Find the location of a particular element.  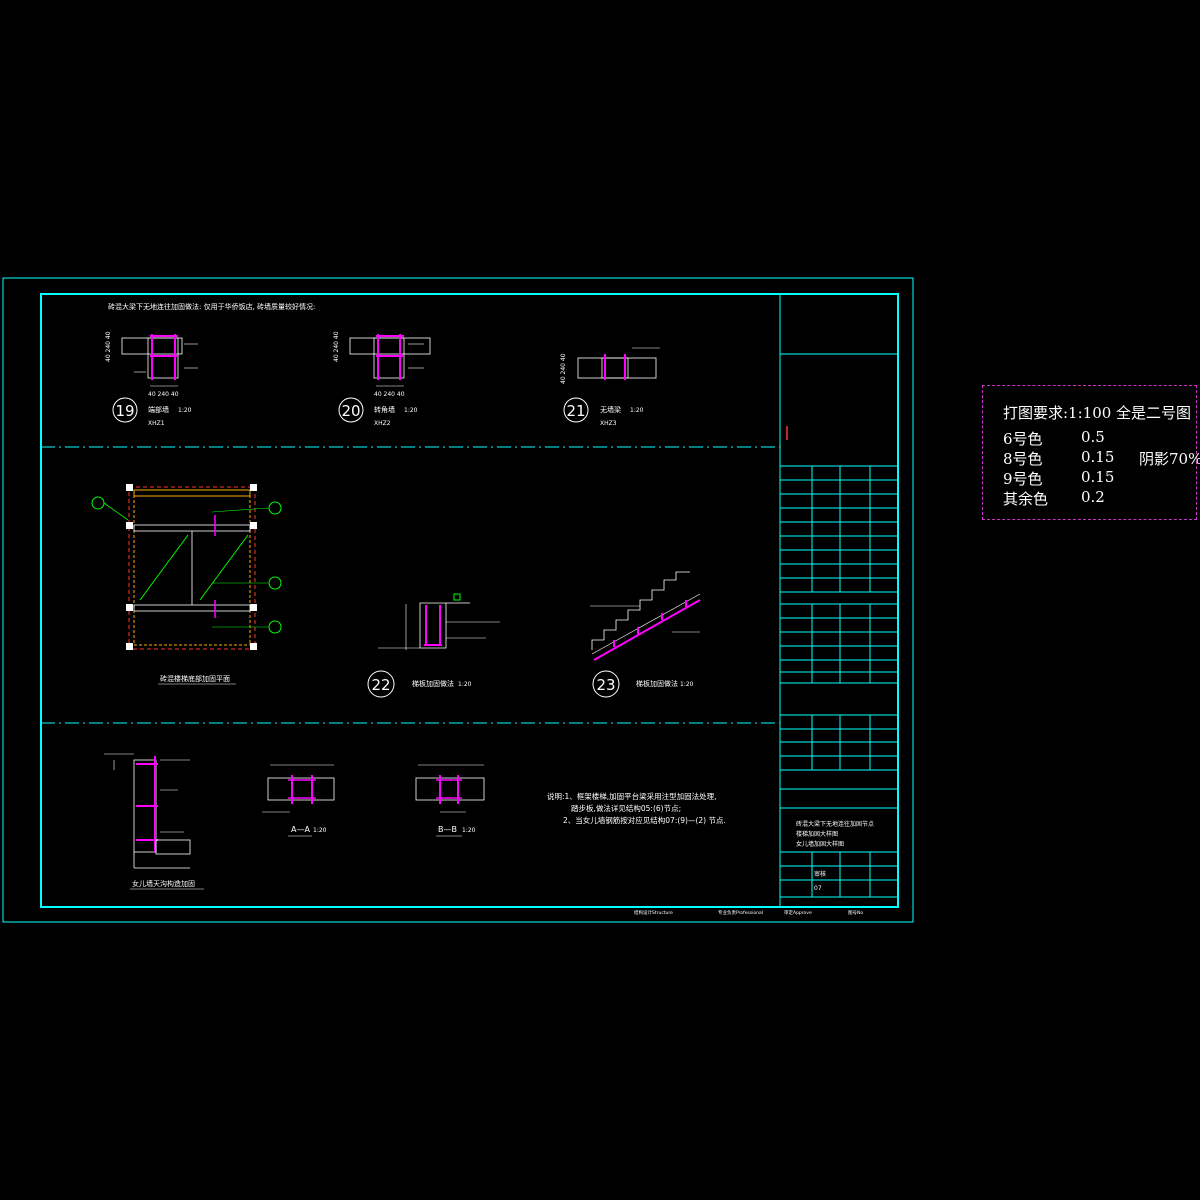

detail-19-dim: 40 240 40 is located at coordinates (163, 394).